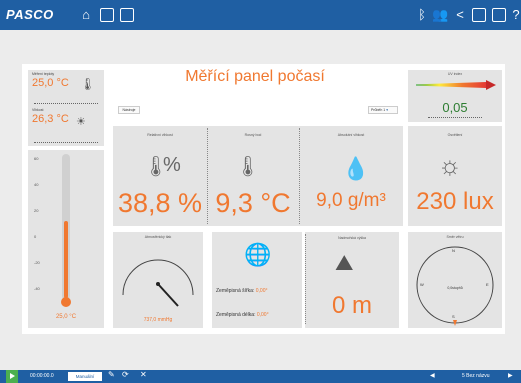 The image size is (521, 383). Describe the element at coordinates (261, 291) in the screenshot. I see `latitude-value: 0,00°` at that location.